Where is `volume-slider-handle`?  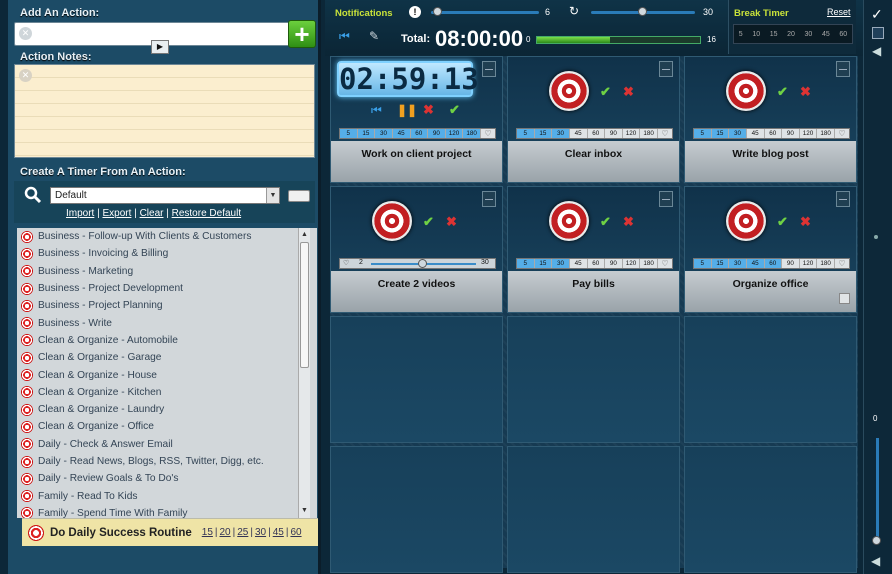
volume-slider-handle is located at coordinates (876, 540).